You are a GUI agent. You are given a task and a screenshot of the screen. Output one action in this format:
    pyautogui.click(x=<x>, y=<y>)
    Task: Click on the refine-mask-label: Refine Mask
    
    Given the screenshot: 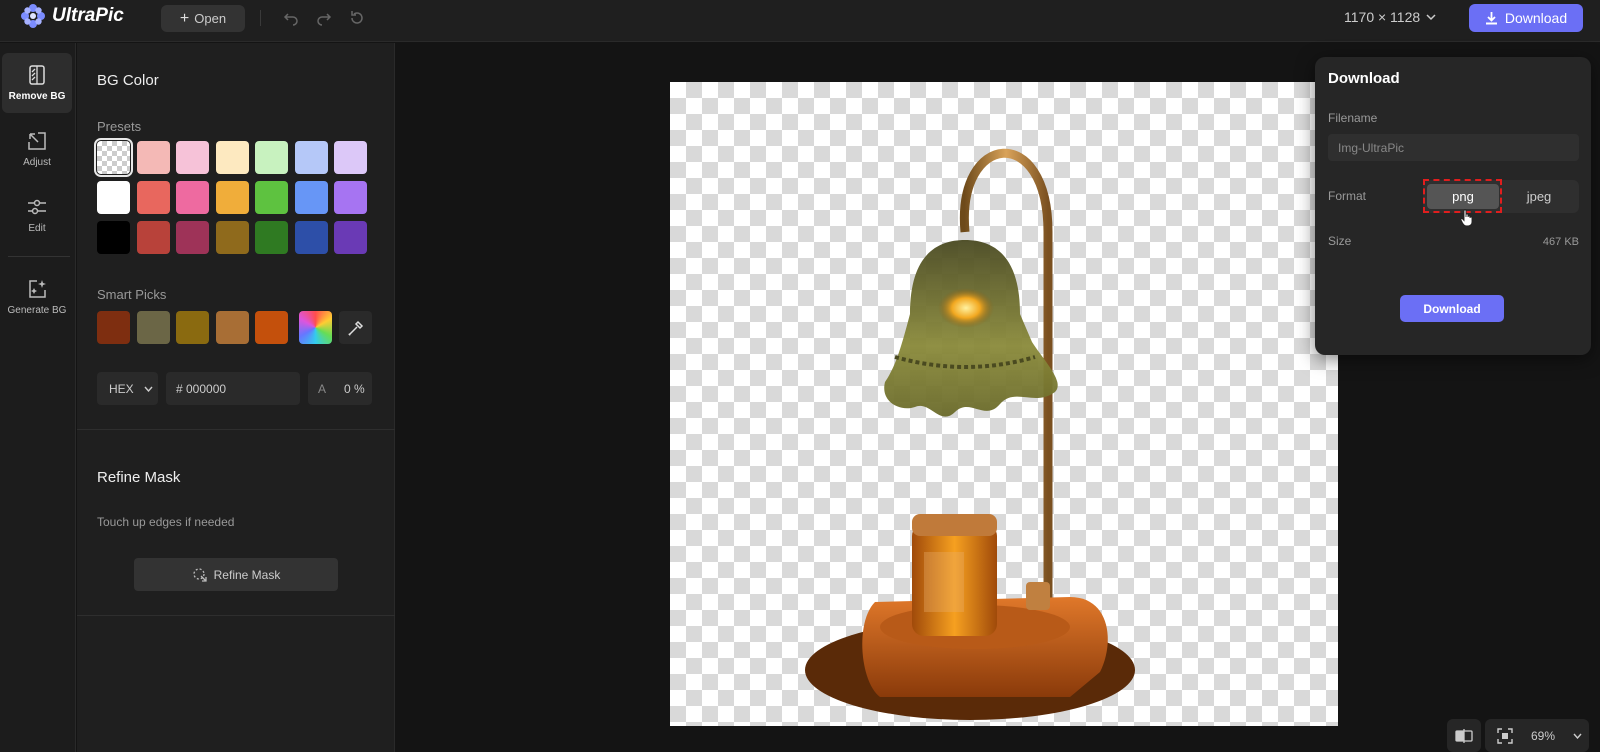 What is the action you would take?
    pyautogui.click(x=247, y=574)
    